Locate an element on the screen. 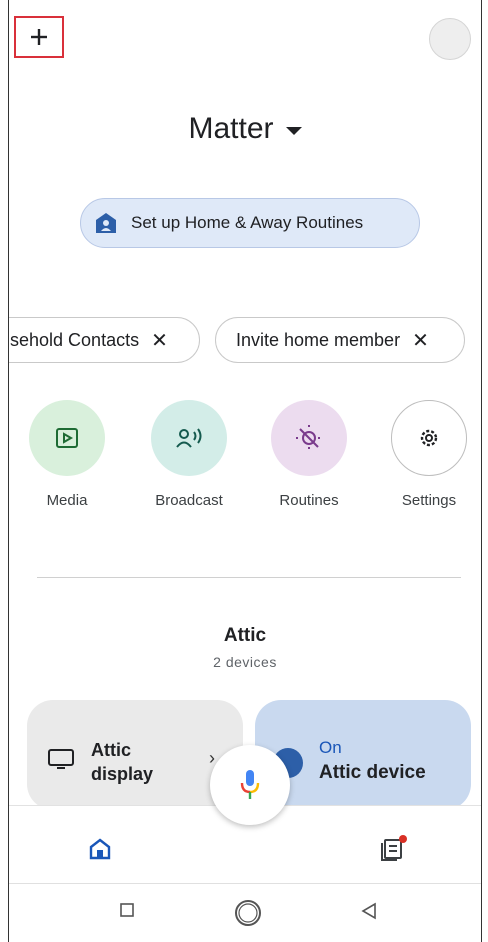 This screenshot has width=488, height=942. microphone-icon is located at coordinates (250, 784).